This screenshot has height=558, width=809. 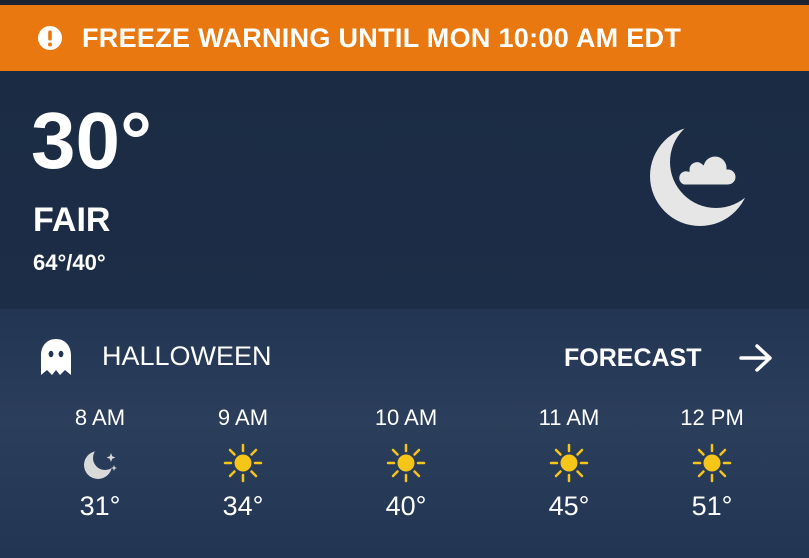 What do you see at coordinates (569, 417) in the screenshot?
I see `hour-time: 11 AM` at bounding box center [569, 417].